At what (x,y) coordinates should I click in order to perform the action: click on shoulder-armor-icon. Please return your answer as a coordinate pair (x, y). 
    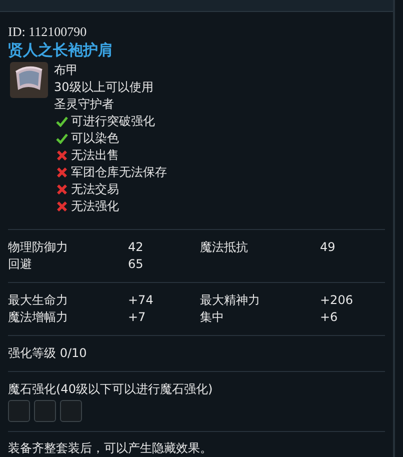
    Looking at the image, I should click on (29, 80).